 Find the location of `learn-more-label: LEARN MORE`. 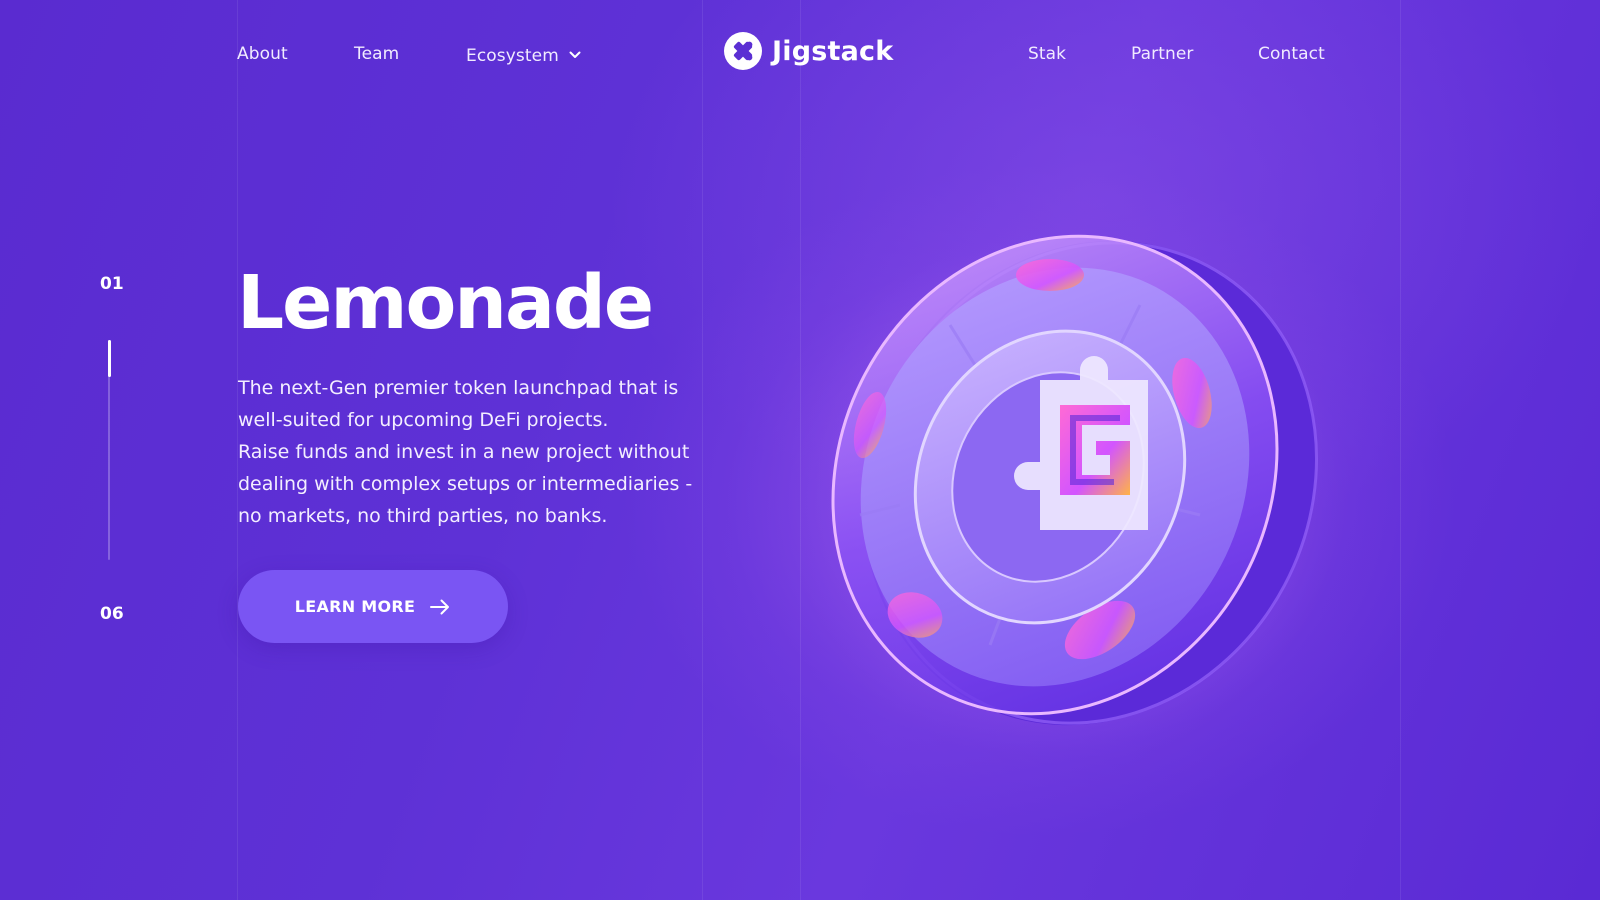

learn-more-label: LEARN MORE is located at coordinates (355, 606).